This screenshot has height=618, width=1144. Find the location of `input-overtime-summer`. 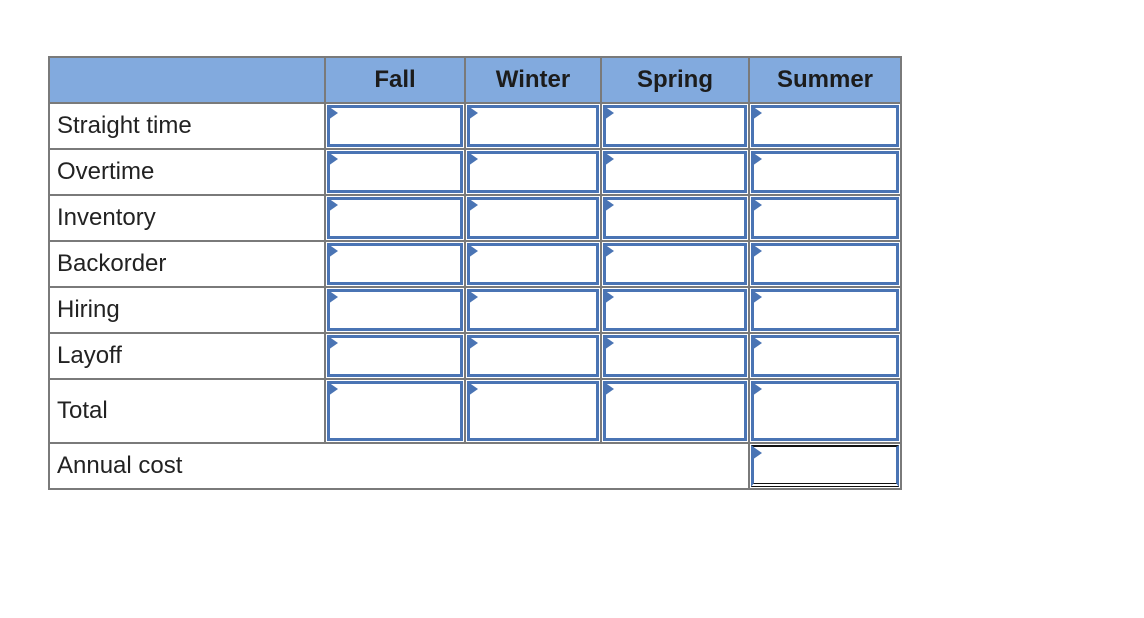

input-overtime-summer is located at coordinates (825, 172).